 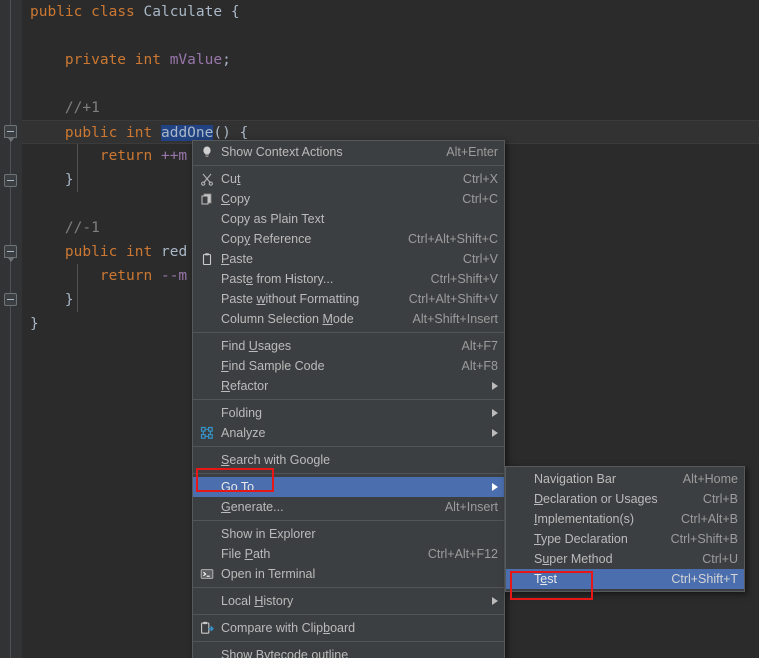 What do you see at coordinates (348, 239) in the screenshot?
I see `menu-item-copy-reference: Copy Reference Ctrl+Alt+Shift+C` at bounding box center [348, 239].